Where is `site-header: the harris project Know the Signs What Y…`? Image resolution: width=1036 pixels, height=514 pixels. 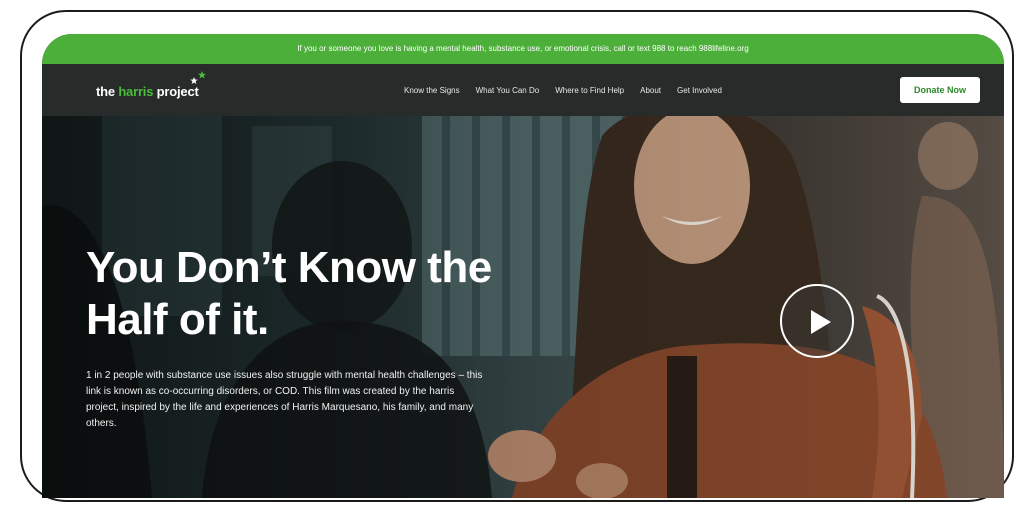
site-header: the harris project Know the Signs What Y… is located at coordinates (523, 90).